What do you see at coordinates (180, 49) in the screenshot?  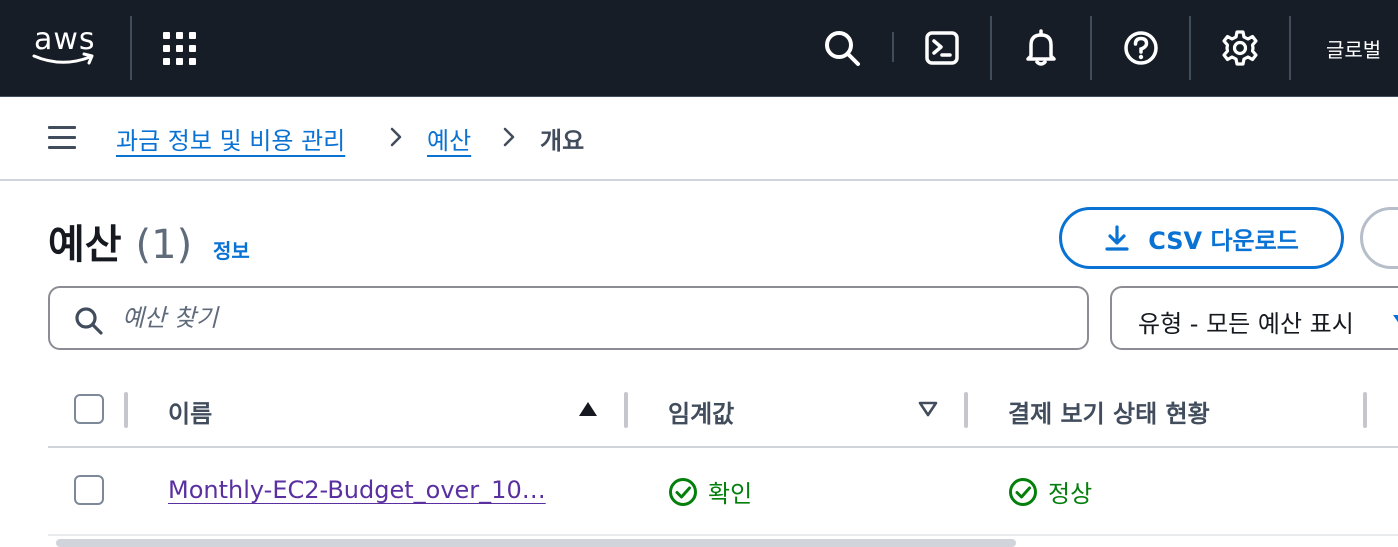 I see `apps-grid-icon` at bounding box center [180, 49].